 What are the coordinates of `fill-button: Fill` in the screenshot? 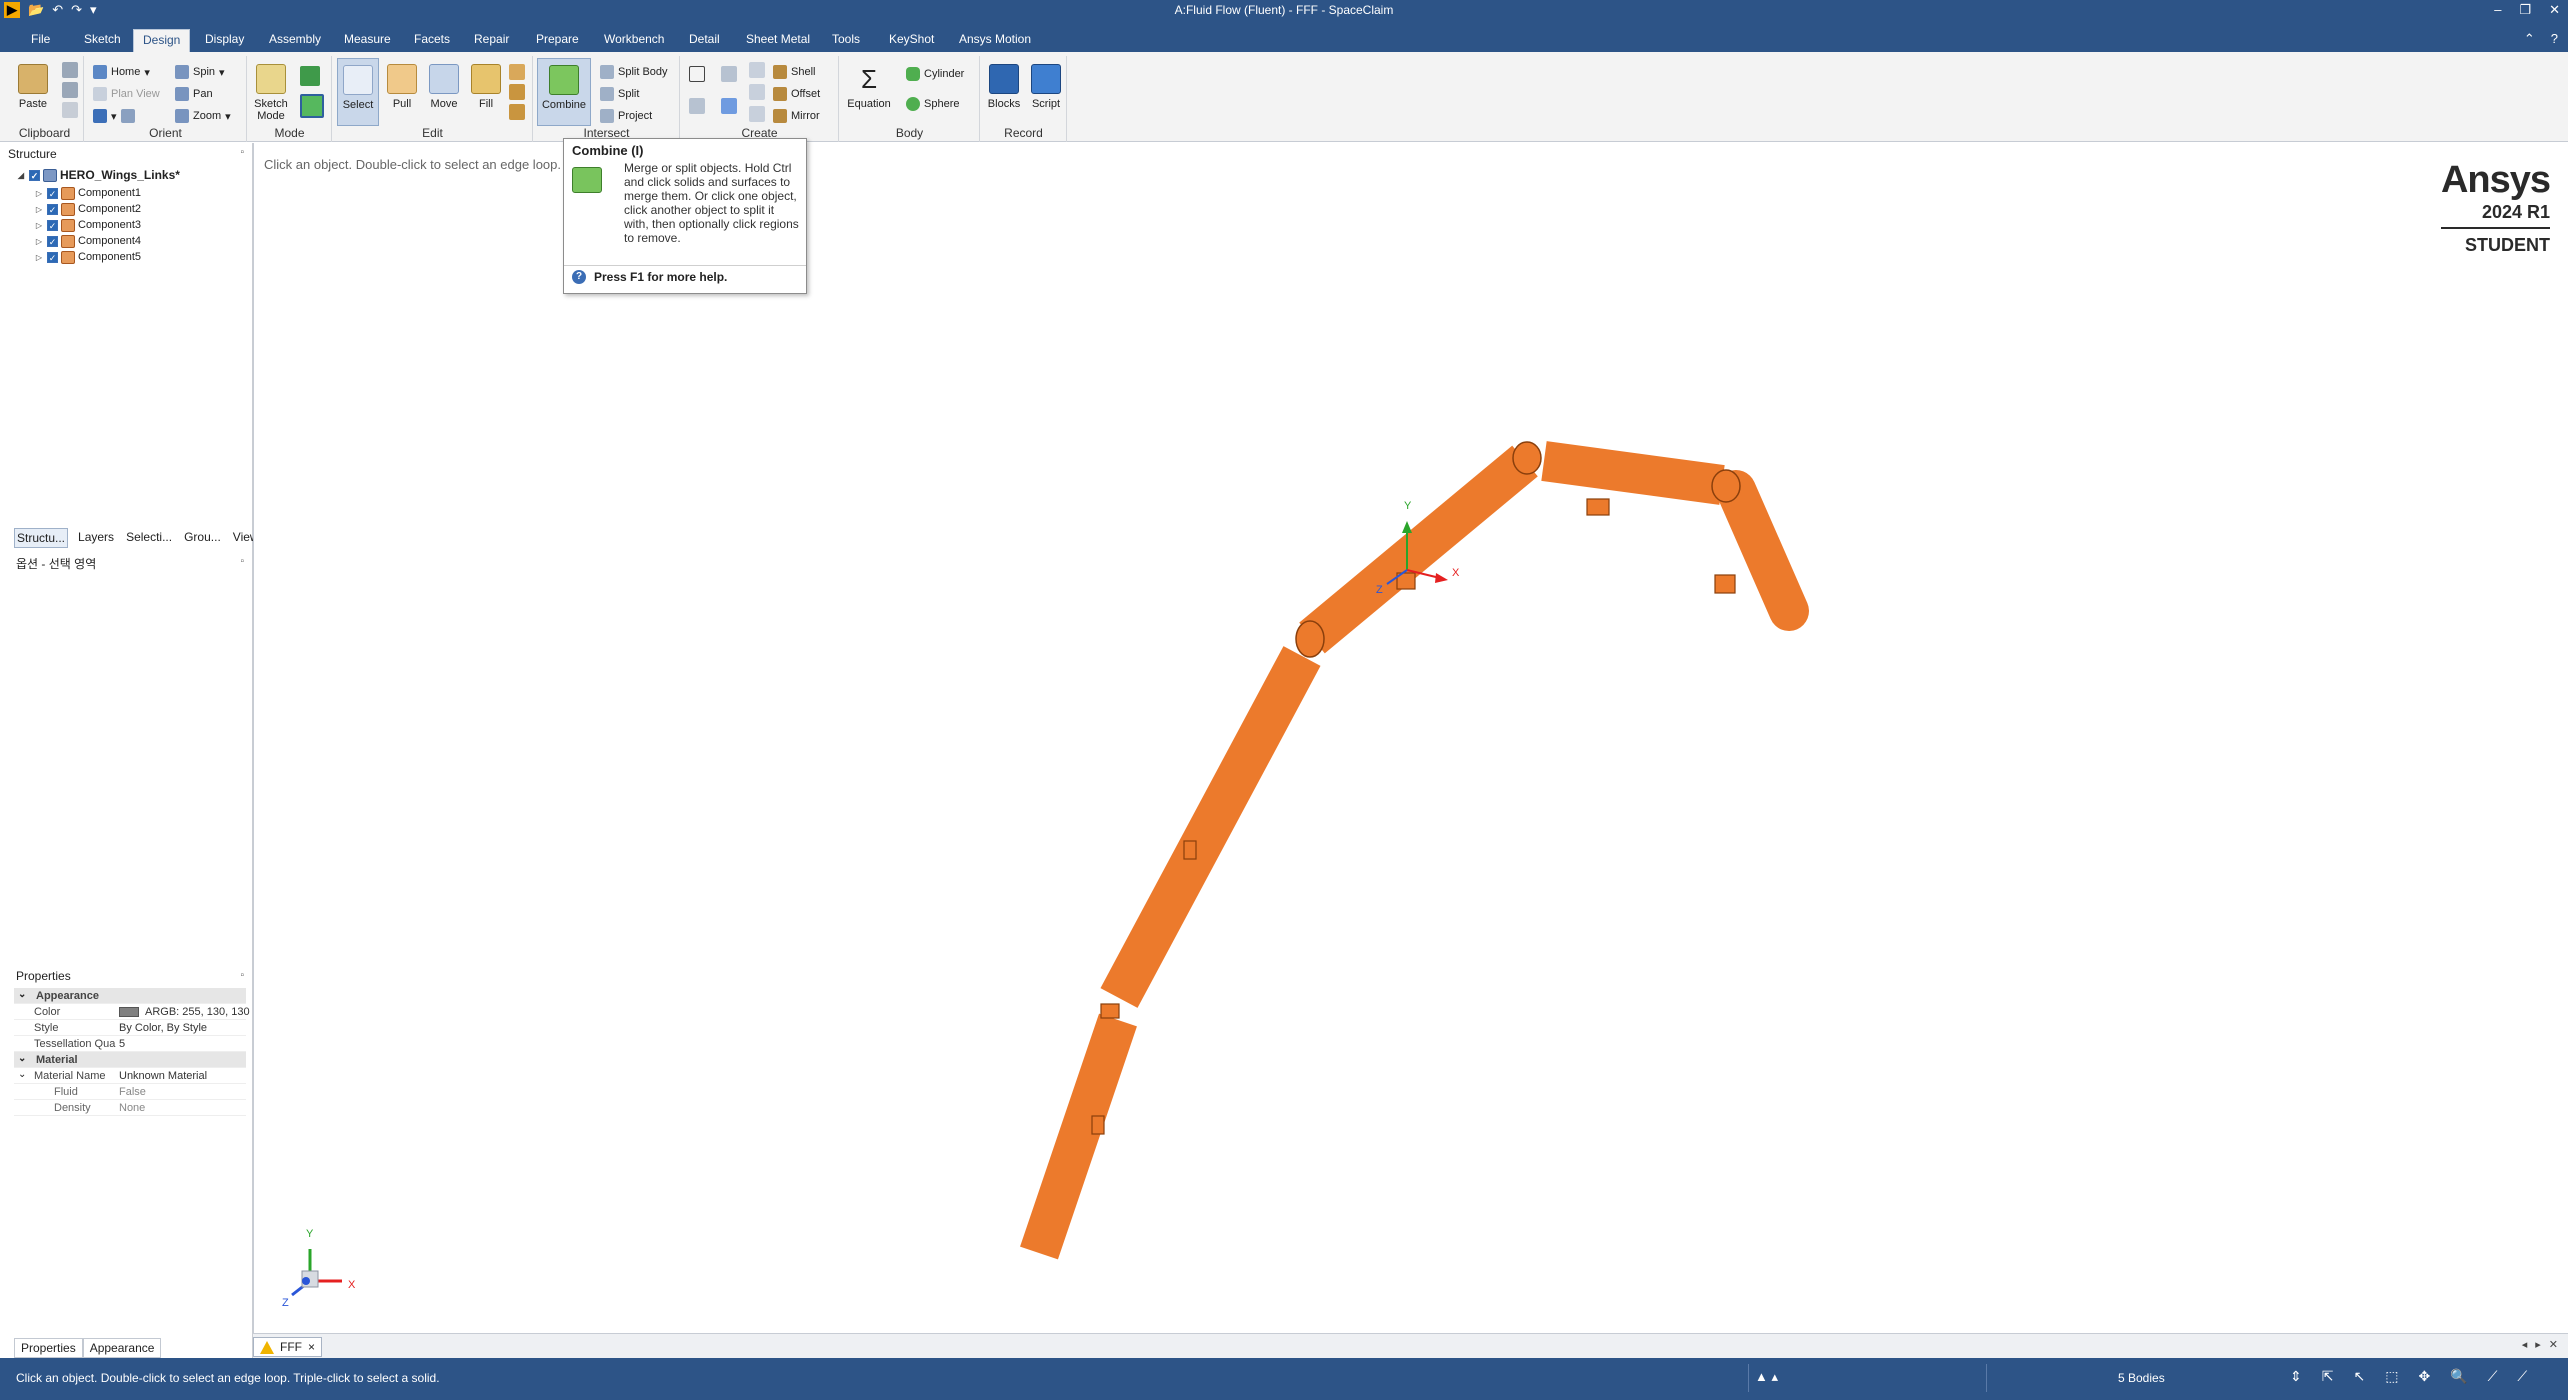 It's located at (486, 90).